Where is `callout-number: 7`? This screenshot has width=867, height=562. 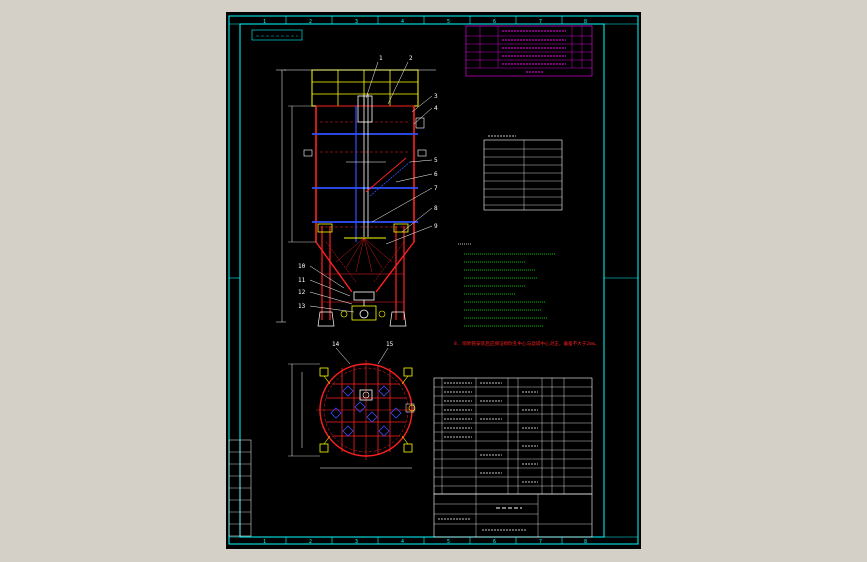
callout-number: 7 is located at coordinates (436, 188).